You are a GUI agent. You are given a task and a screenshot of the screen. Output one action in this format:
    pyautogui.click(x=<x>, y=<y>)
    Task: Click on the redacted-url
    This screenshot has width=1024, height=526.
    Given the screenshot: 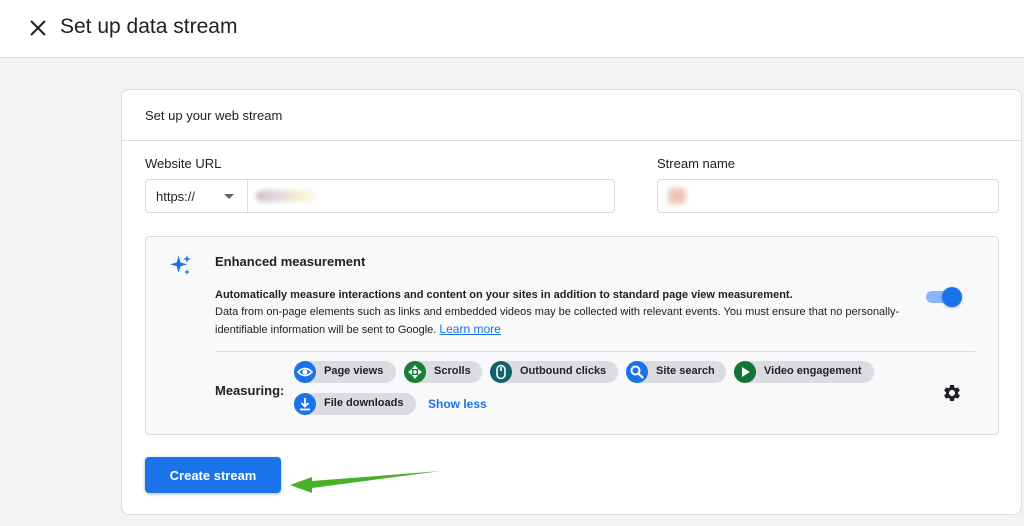 What is the action you would take?
    pyautogui.click(x=286, y=196)
    